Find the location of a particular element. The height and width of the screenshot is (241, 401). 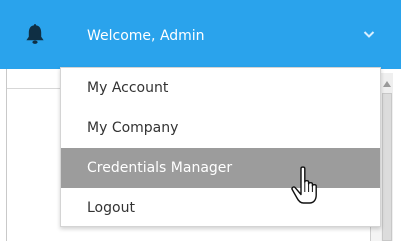

chevron-down-icon is located at coordinates (369, 34).